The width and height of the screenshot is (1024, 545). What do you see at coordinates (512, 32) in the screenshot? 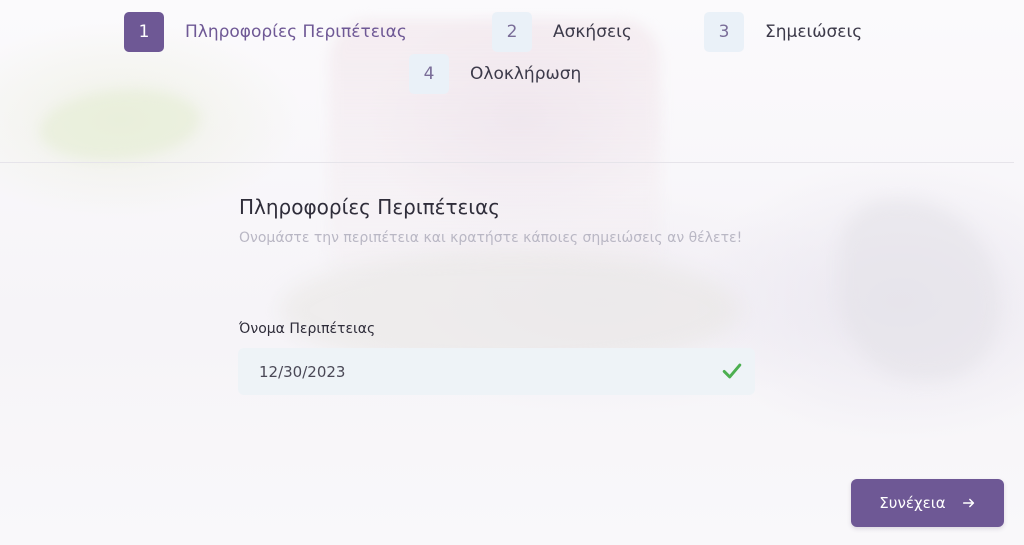
I see `step-number: 2` at bounding box center [512, 32].